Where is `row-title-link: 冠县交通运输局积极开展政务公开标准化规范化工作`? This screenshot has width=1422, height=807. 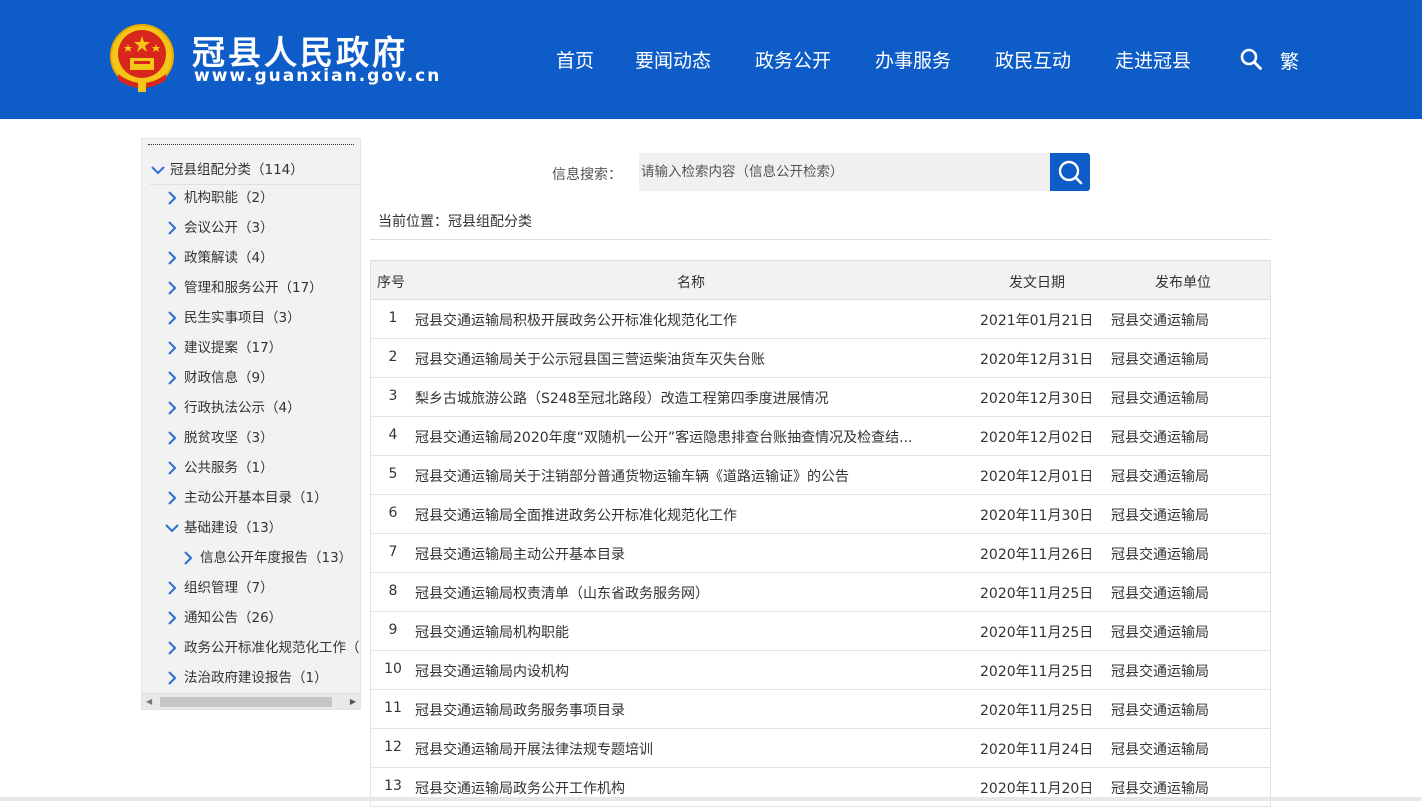
row-title-link: 冠县交通运输局积极开展政务公开标准化规范化工作 is located at coordinates (689, 320).